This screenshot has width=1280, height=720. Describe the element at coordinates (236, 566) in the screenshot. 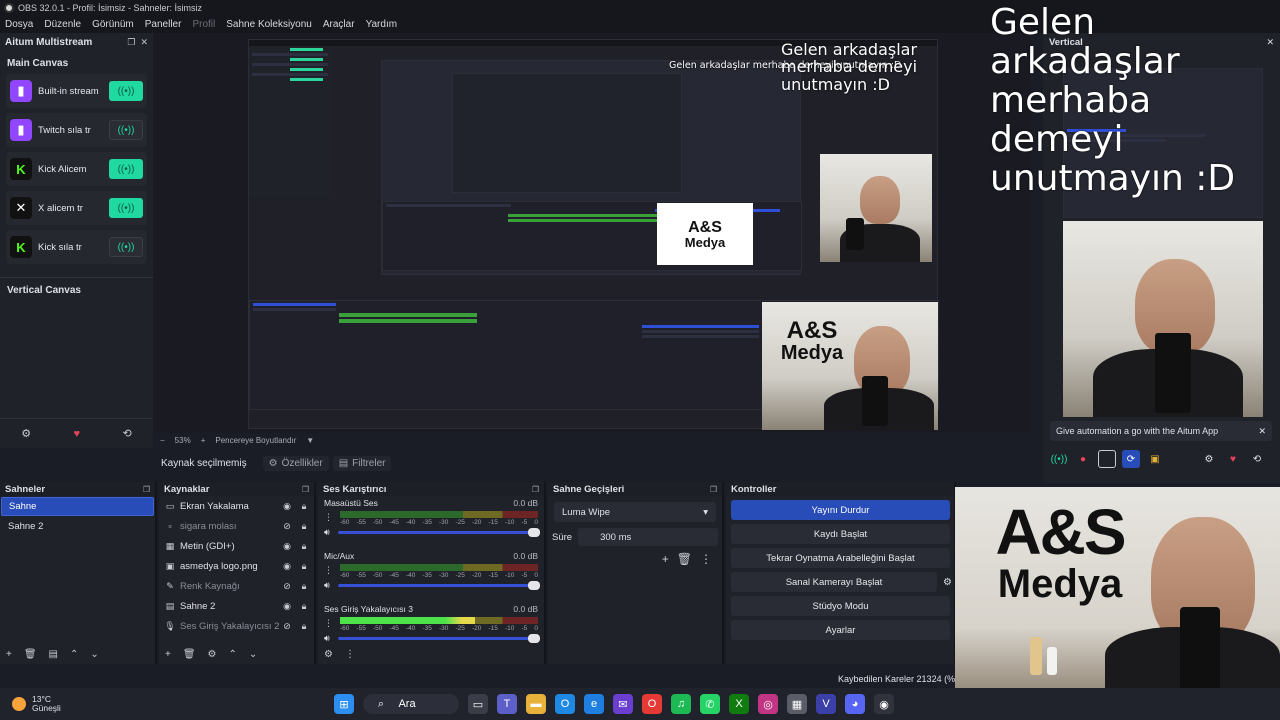

I see `source-item: ▣ asmedya logo.png ◉ 🔒︎` at that location.